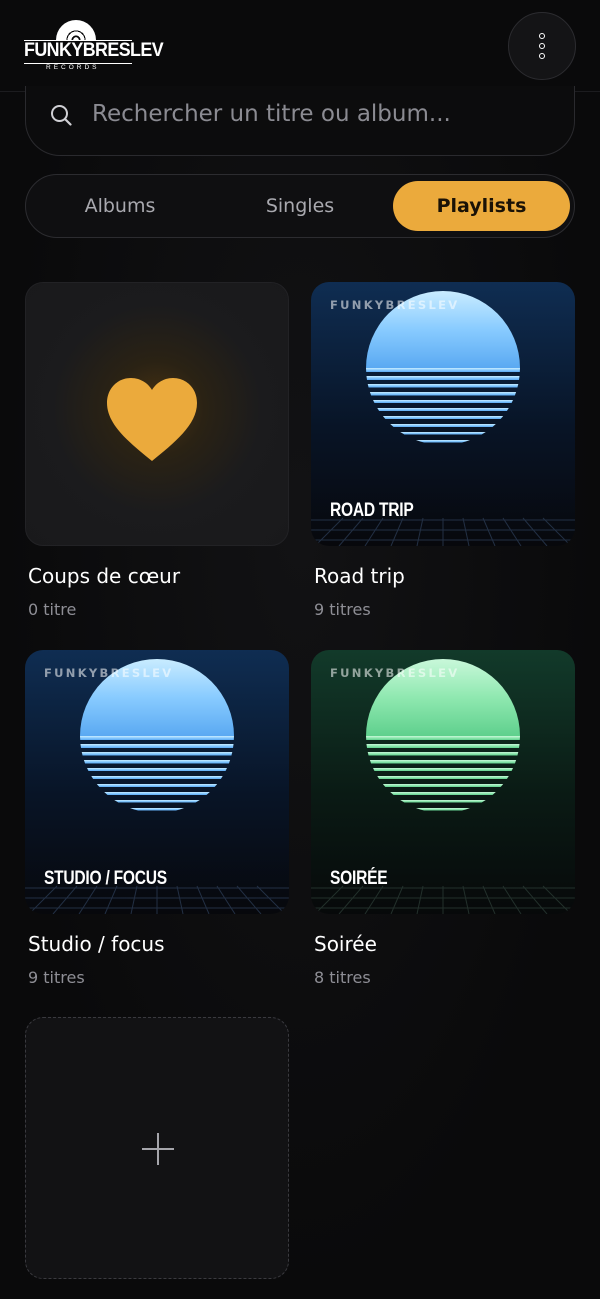 This screenshot has width=600, height=1299. What do you see at coordinates (322, 114) in the screenshot?
I see `search-input` at bounding box center [322, 114].